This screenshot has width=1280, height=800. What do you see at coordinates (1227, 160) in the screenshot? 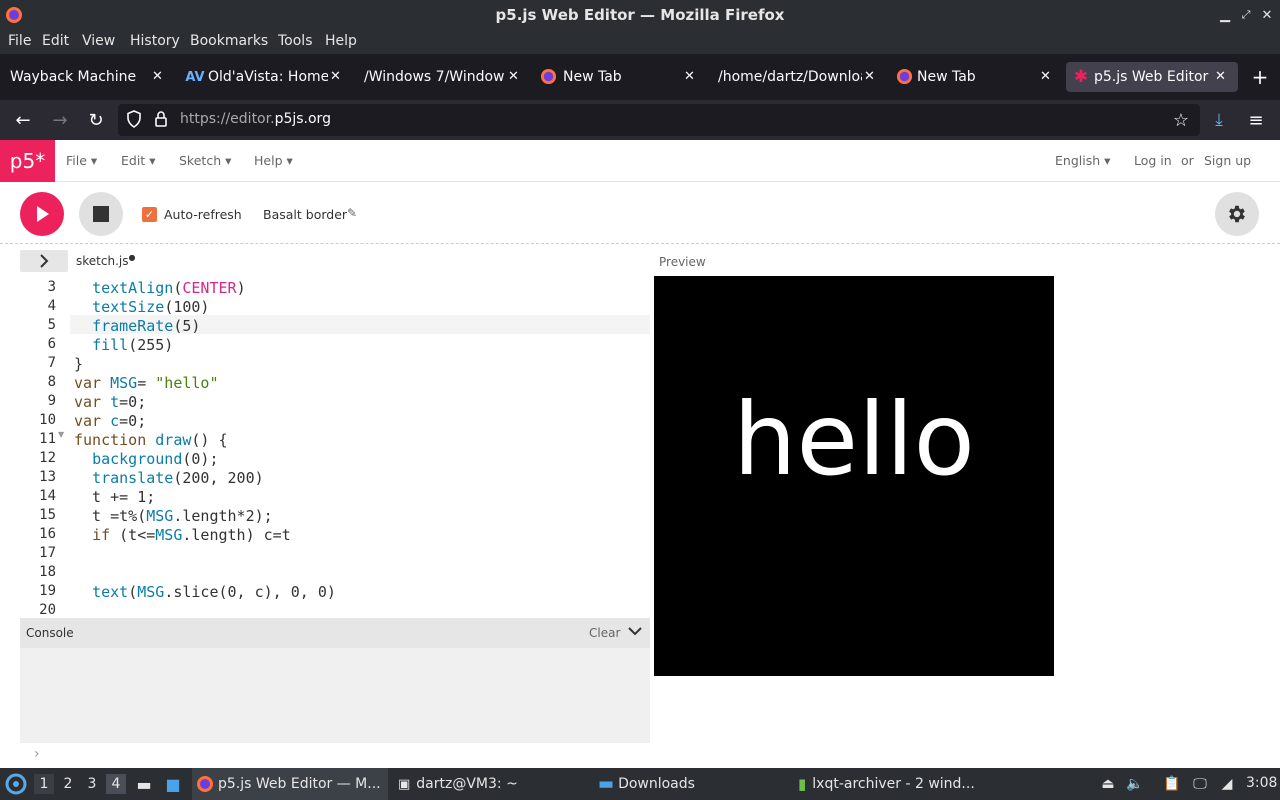
I see `signup-link: Sign up` at bounding box center [1227, 160].